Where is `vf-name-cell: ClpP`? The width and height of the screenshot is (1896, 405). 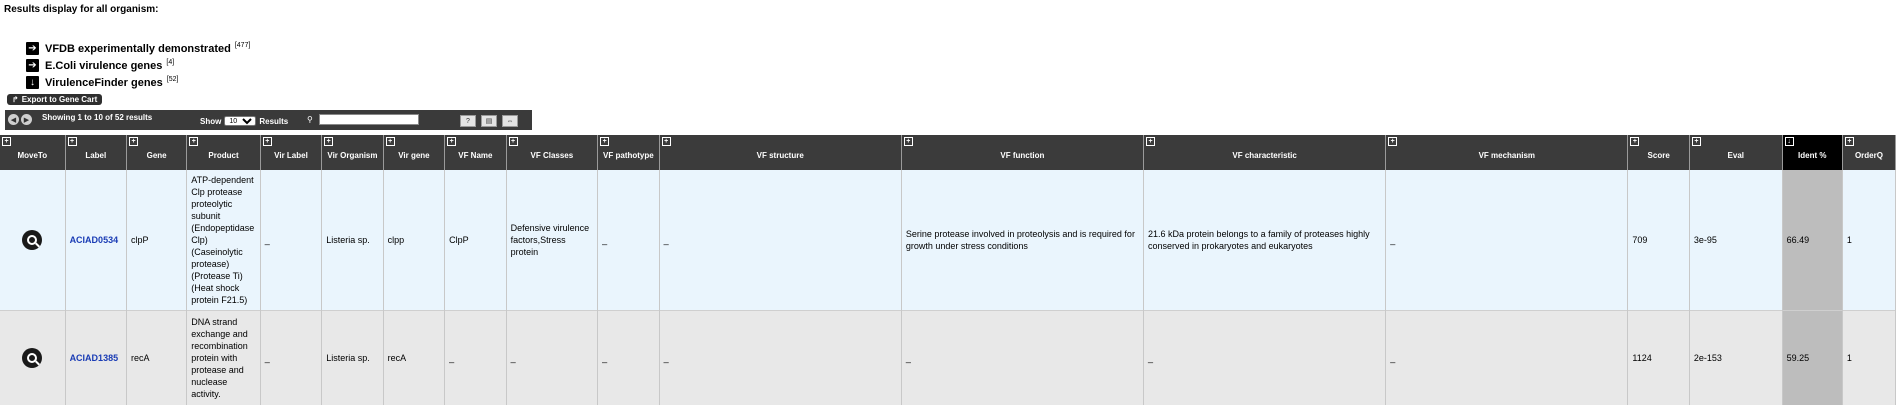
vf-name-cell: ClpP is located at coordinates (475, 240).